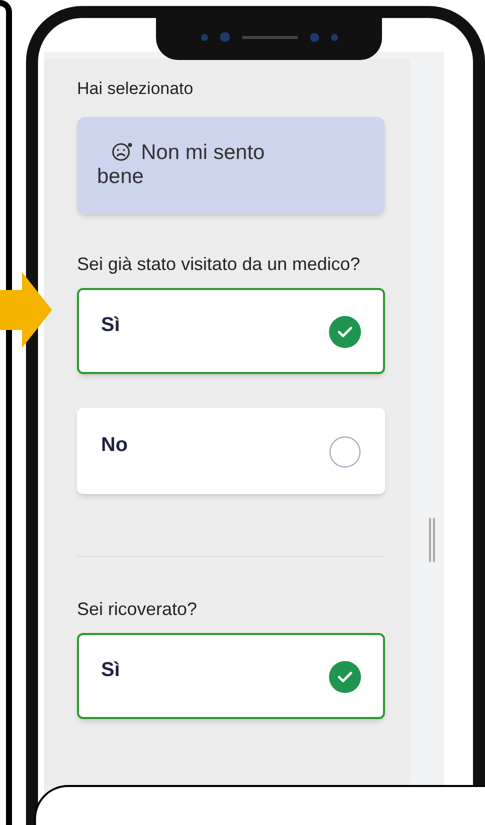 This screenshot has width=485, height=825. What do you see at coordinates (219, 264) in the screenshot?
I see `question-text: Sei già stato visitato da un medico?` at bounding box center [219, 264].